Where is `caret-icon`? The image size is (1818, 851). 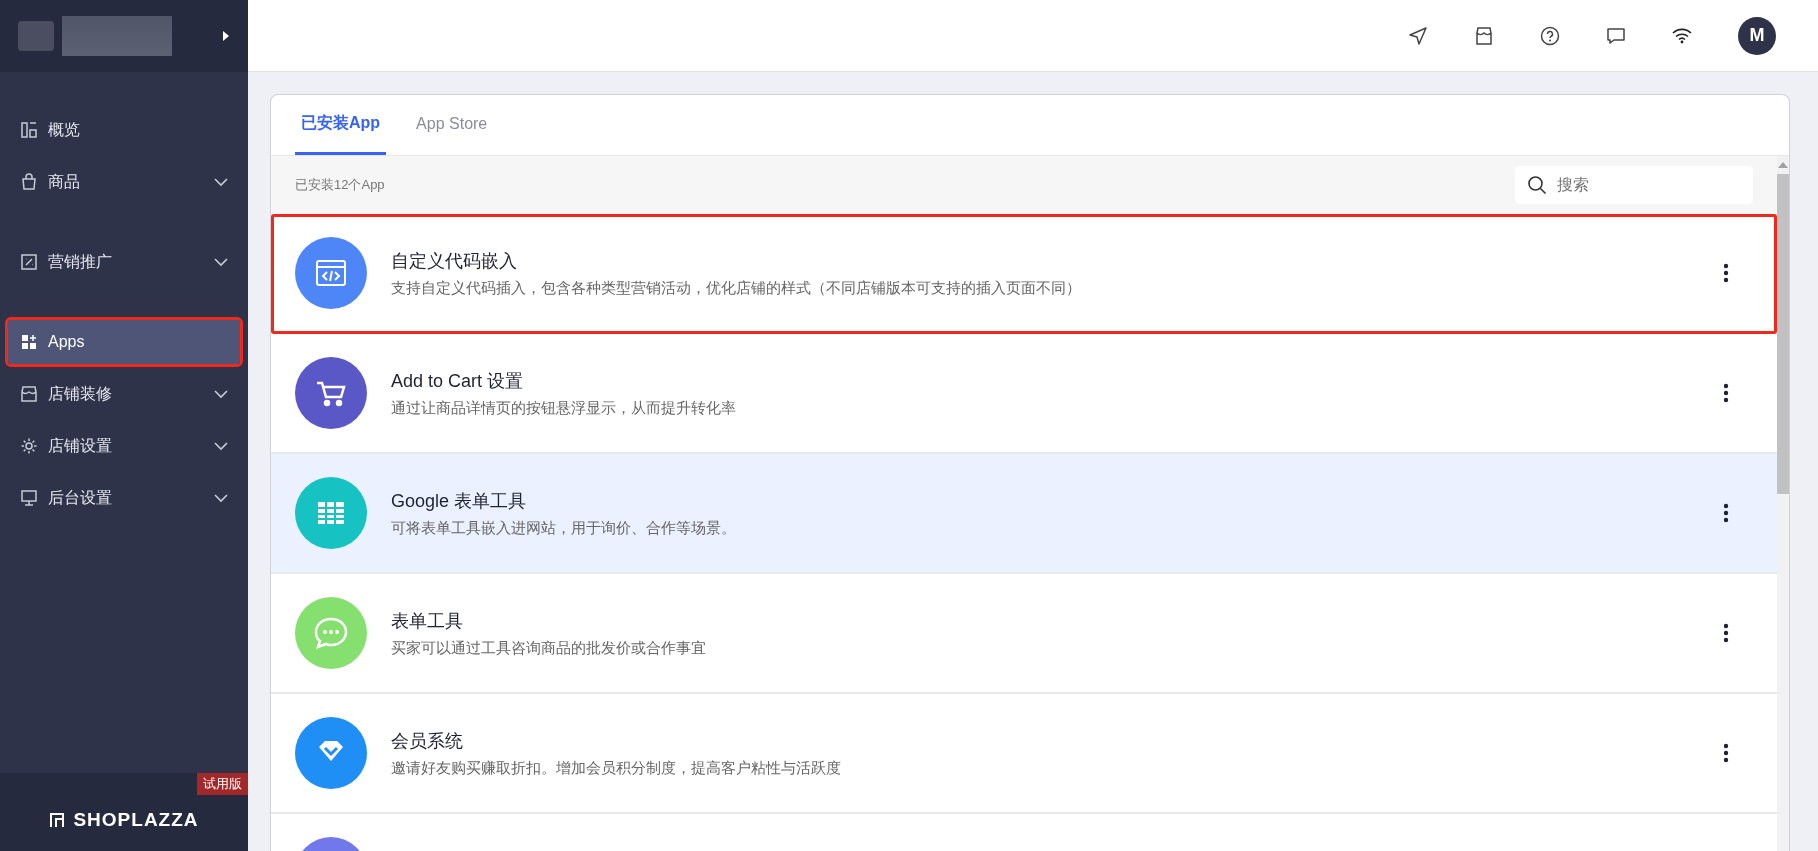 caret-icon is located at coordinates (226, 36).